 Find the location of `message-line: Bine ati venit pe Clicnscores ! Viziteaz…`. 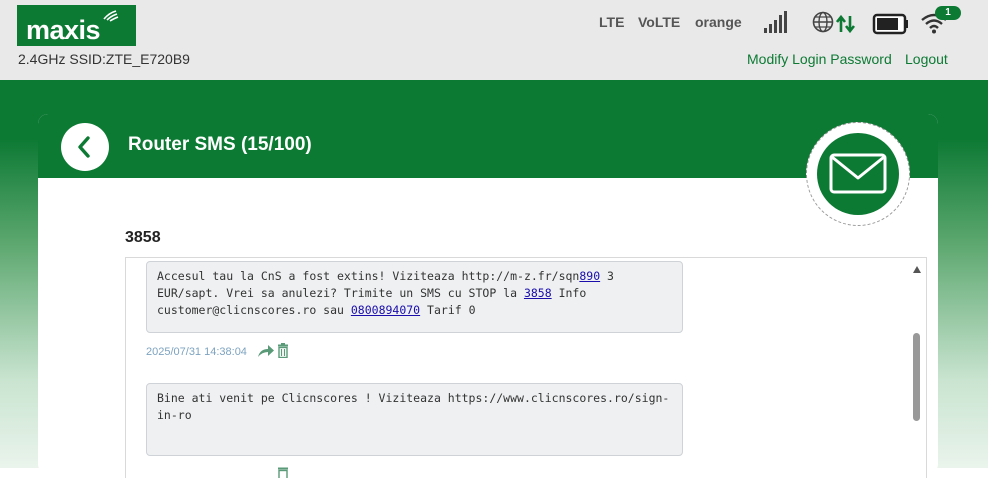

message-line: Bine ati venit pe Clicnscores ! Viziteaz… is located at coordinates (414, 398).